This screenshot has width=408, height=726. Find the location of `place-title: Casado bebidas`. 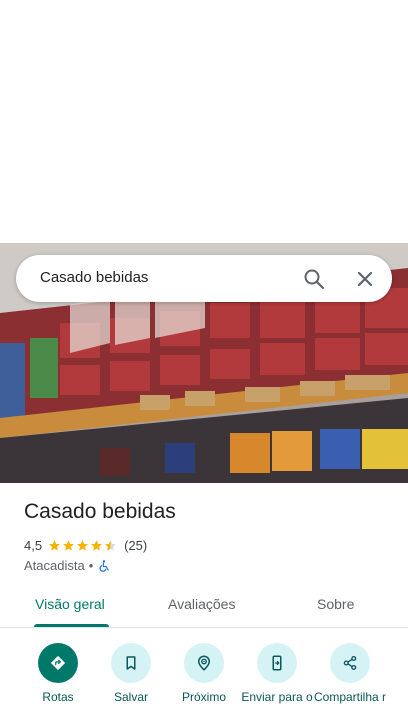

place-title: Casado bebidas is located at coordinates (100, 511).